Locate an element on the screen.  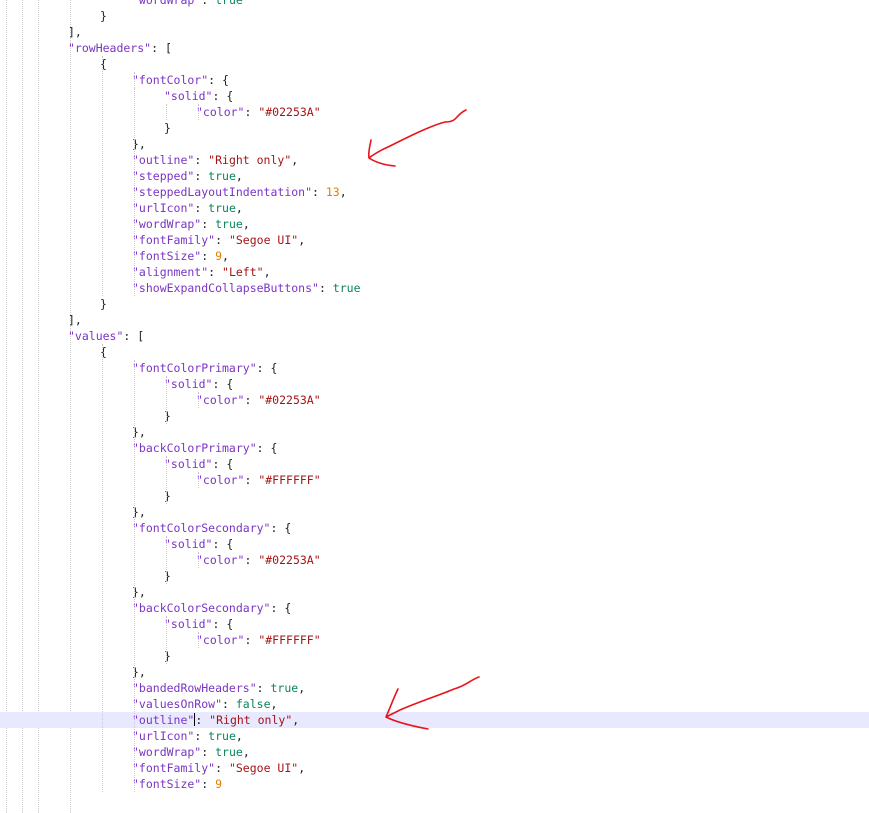
token-punc: : [ is located at coordinates (161, 48).